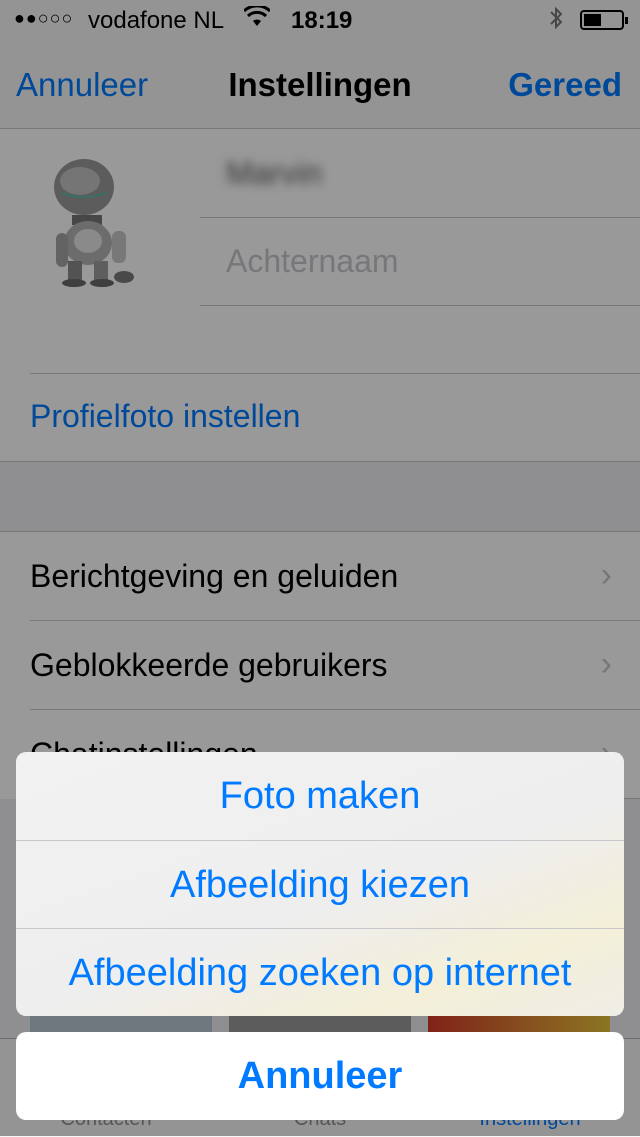 This screenshot has width=640, height=1137. I want to click on search-image-online-button: Afbeelding zoeken op internet, so click(320, 972).